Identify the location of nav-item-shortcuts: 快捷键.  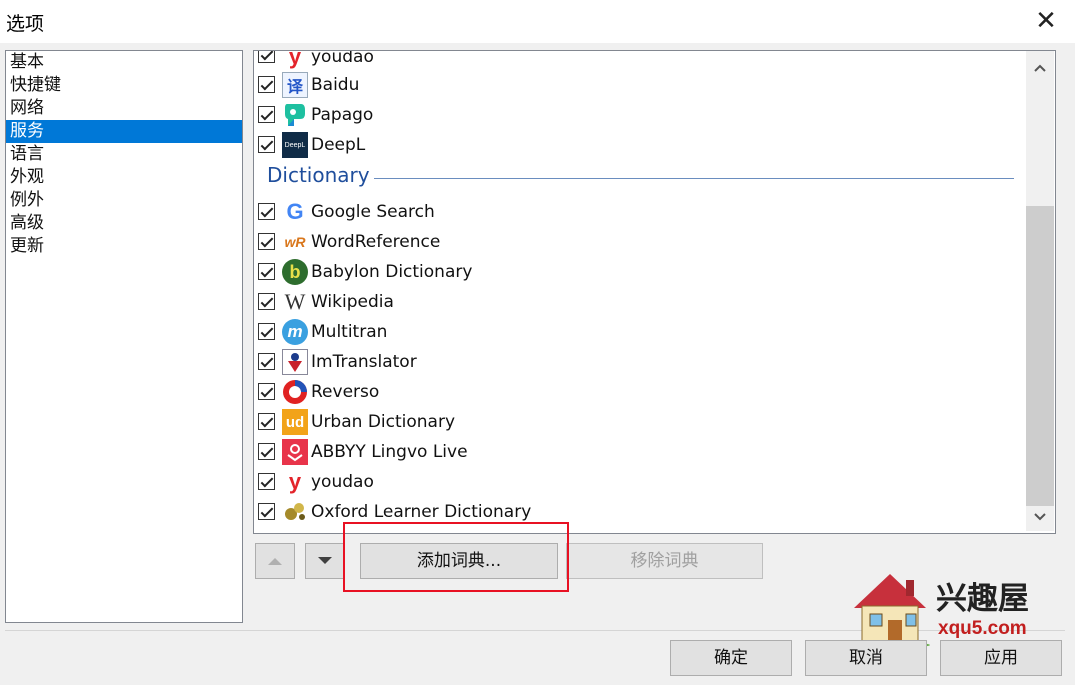
(124, 85).